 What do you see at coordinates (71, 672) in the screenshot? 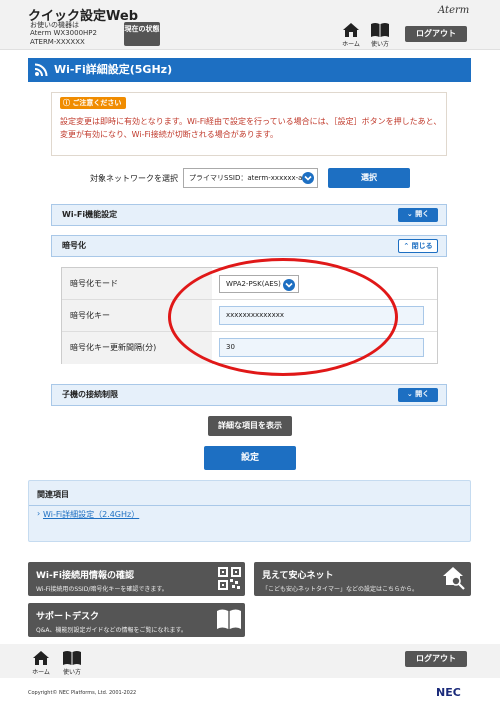
I see `footer-help-label: 使い方` at bounding box center [71, 672].